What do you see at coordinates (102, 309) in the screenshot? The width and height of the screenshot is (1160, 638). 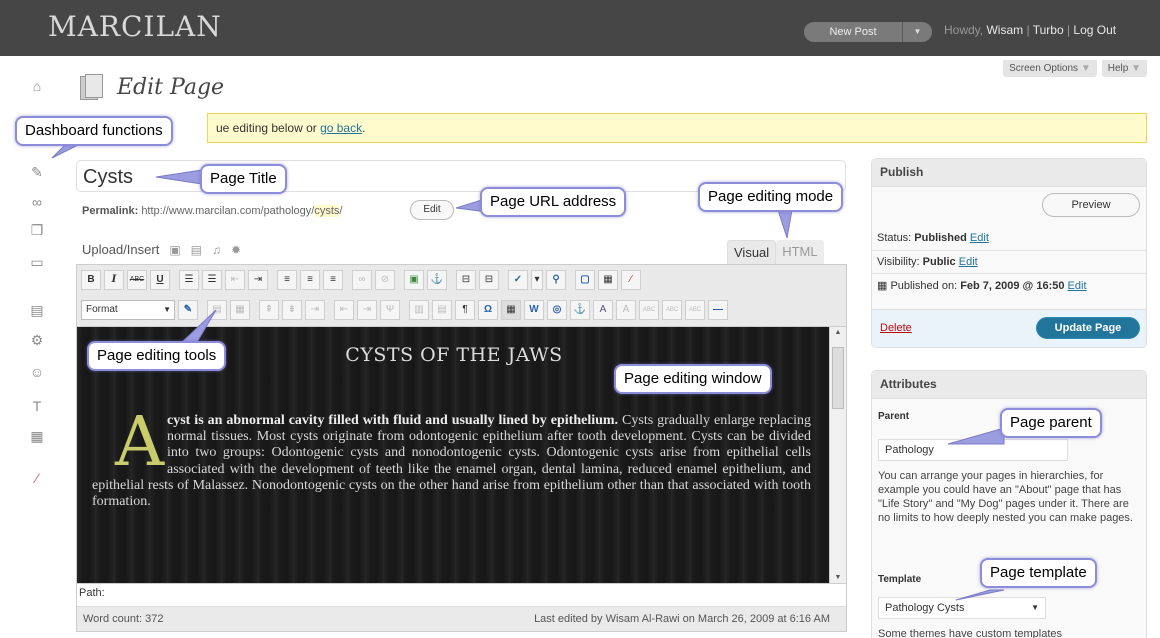 I see `format-select-value: Format` at bounding box center [102, 309].